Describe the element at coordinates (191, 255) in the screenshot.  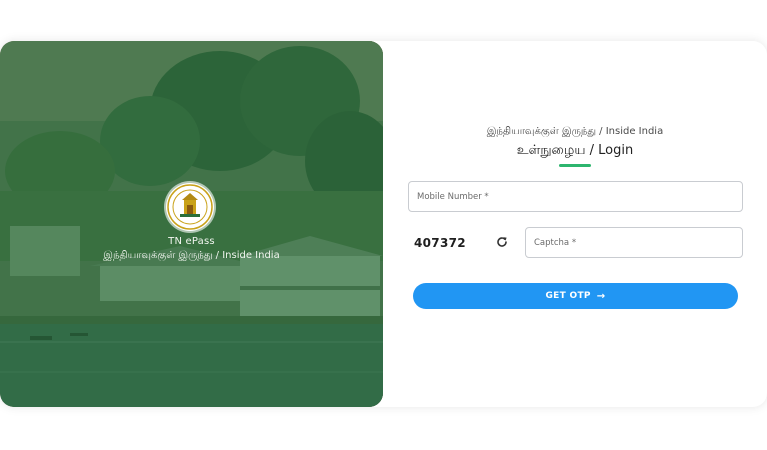
I see `hero-subtitle: இந்தியாவுக்குள் இருந்து / Inside India` at that location.